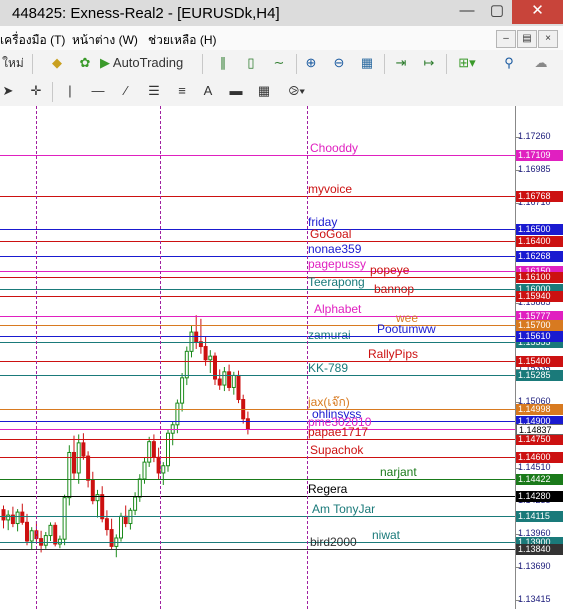 The width and height of the screenshot is (563, 609). I want to click on scale-tick-label: 1.13690, so click(534, 566).